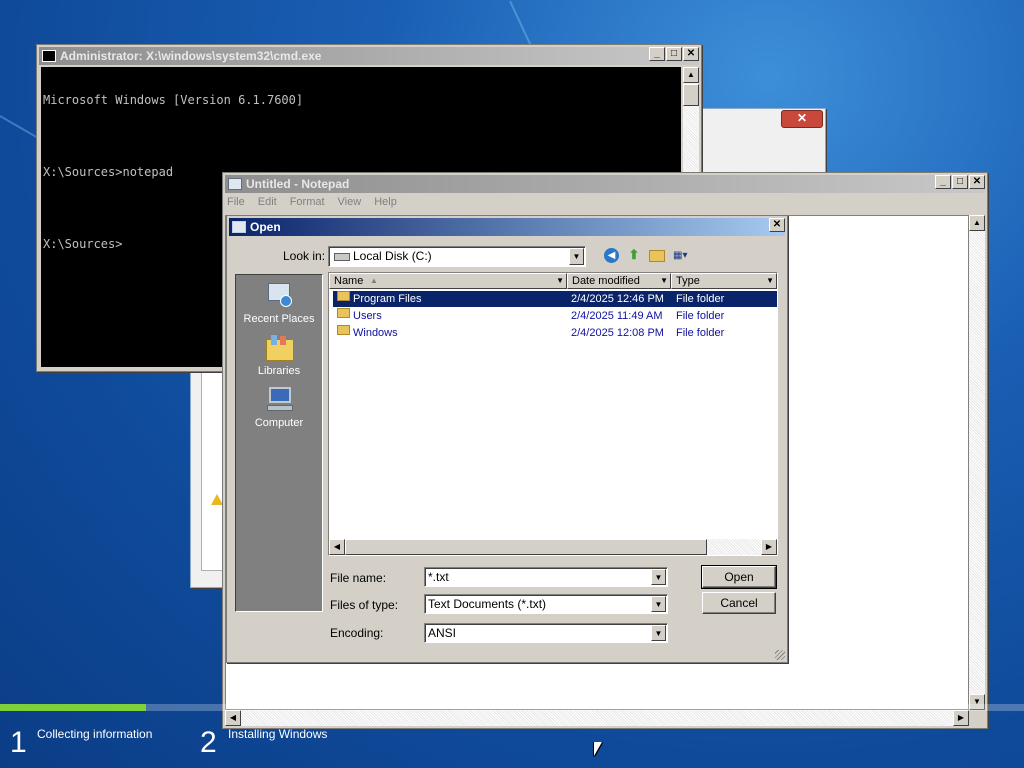 The width and height of the screenshot is (1024, 768). I want to click on step-number: 2, so click(208, 742).